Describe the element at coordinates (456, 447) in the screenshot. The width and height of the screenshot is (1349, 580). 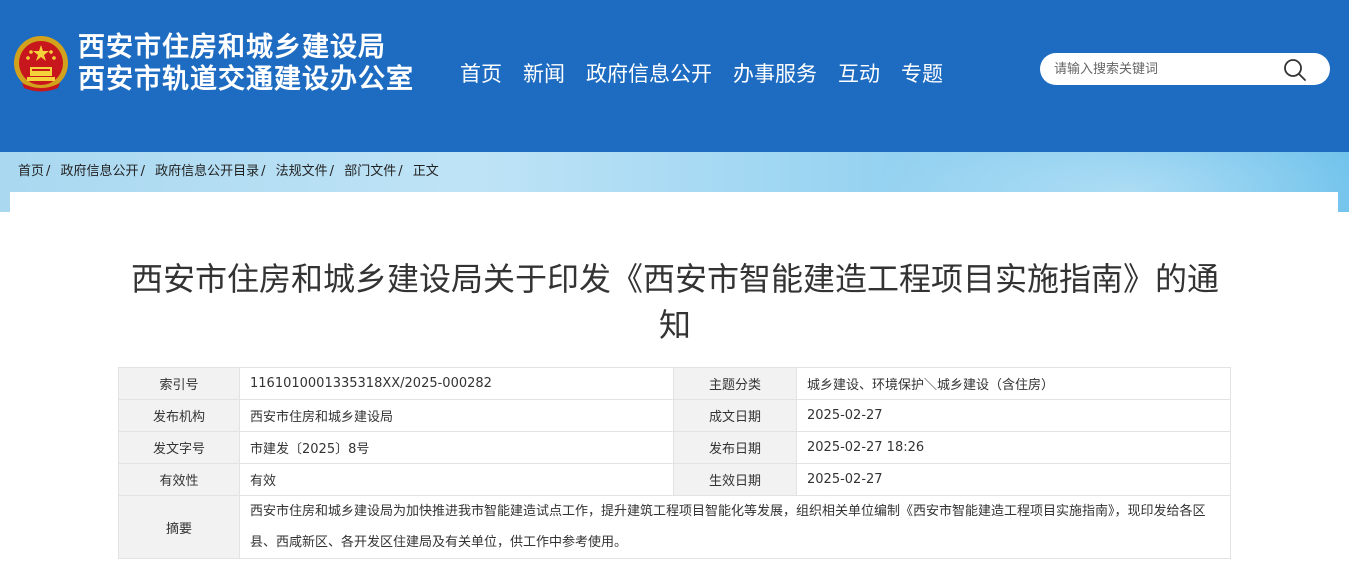
I see `doc-no-value: 市建发〔2025〕8号` at that location.